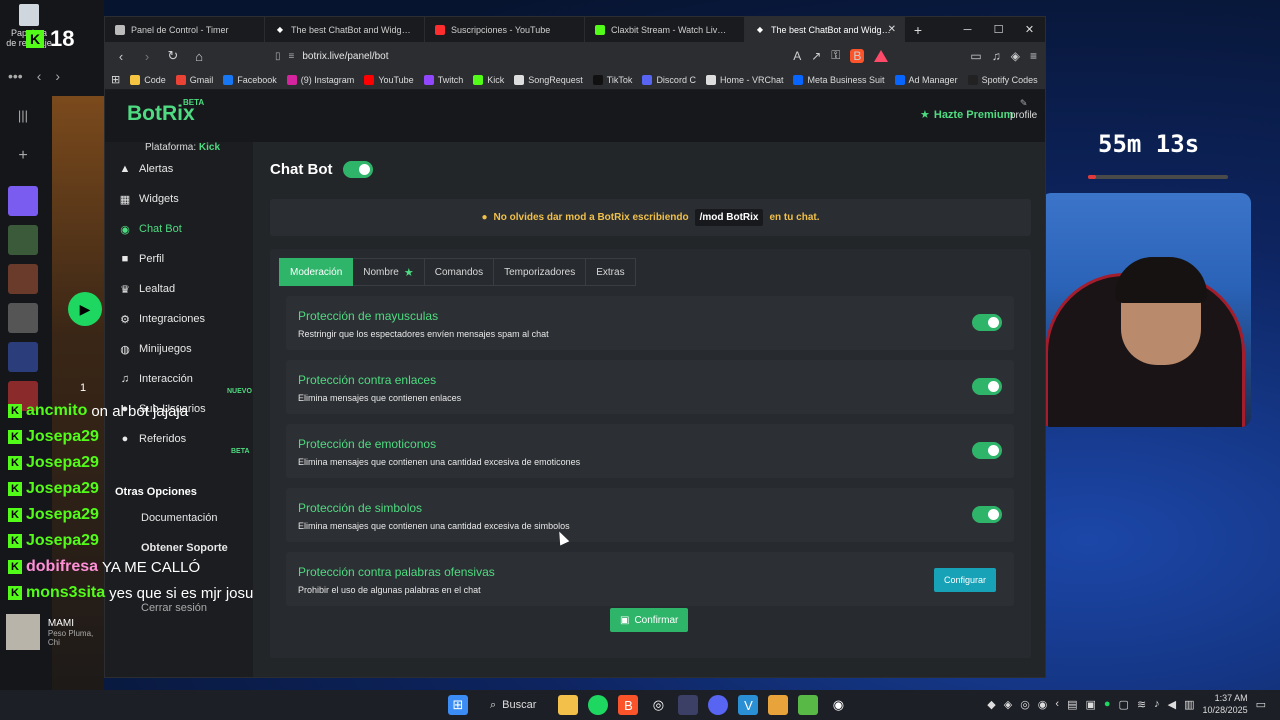 The image size is (1280, 720). I want to click on sidebar-item: ♛ Lealtad, so click(179, 289).